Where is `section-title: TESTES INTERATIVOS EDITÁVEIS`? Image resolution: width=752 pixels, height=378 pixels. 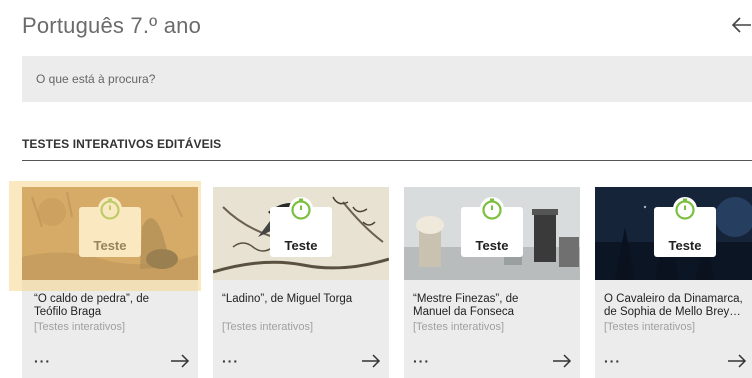
section-title: TESTES INTERATIVOS EDITÁVEIS is located at coordinates (122, 144).